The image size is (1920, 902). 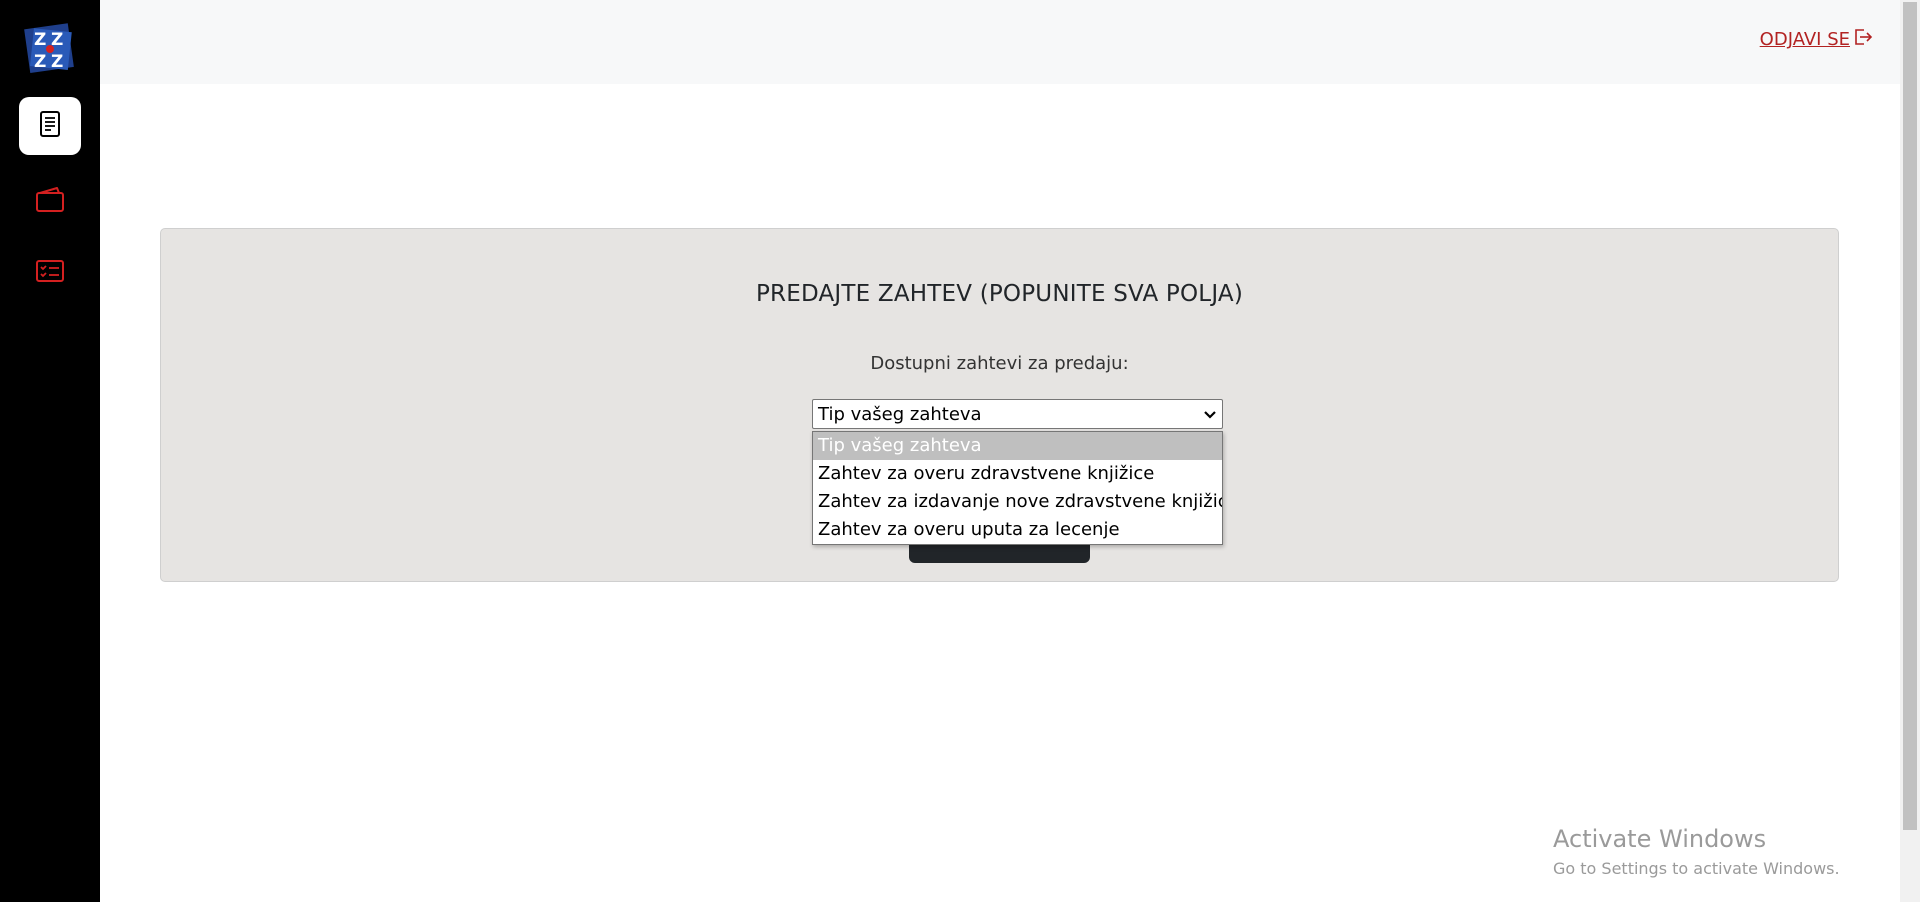 I want to click on dropdown-option: Zahtev za overu uputa za lecenje, so click(x=1017, y=530).